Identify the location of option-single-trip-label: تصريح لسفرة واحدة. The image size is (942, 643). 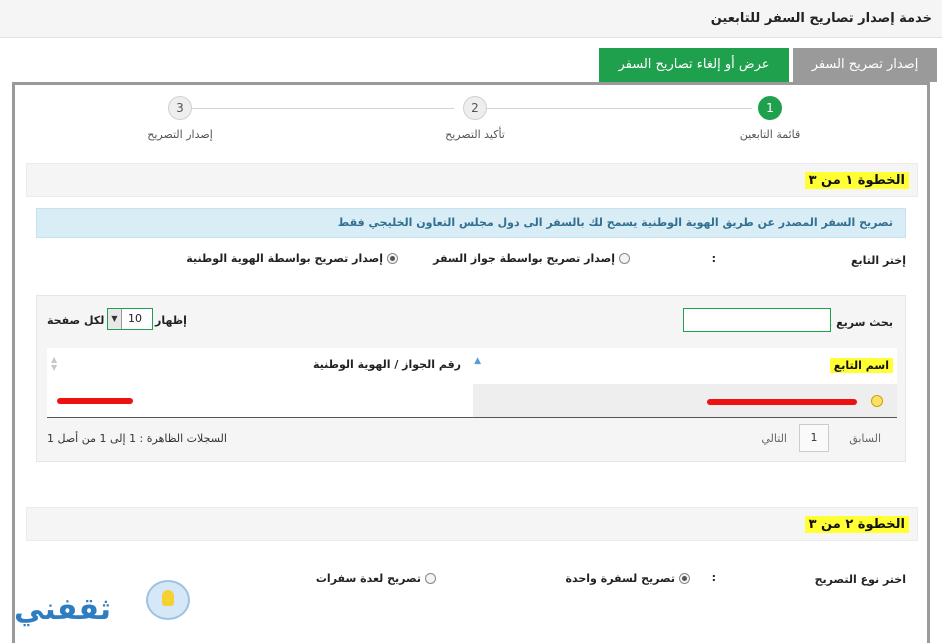
(620, 578).